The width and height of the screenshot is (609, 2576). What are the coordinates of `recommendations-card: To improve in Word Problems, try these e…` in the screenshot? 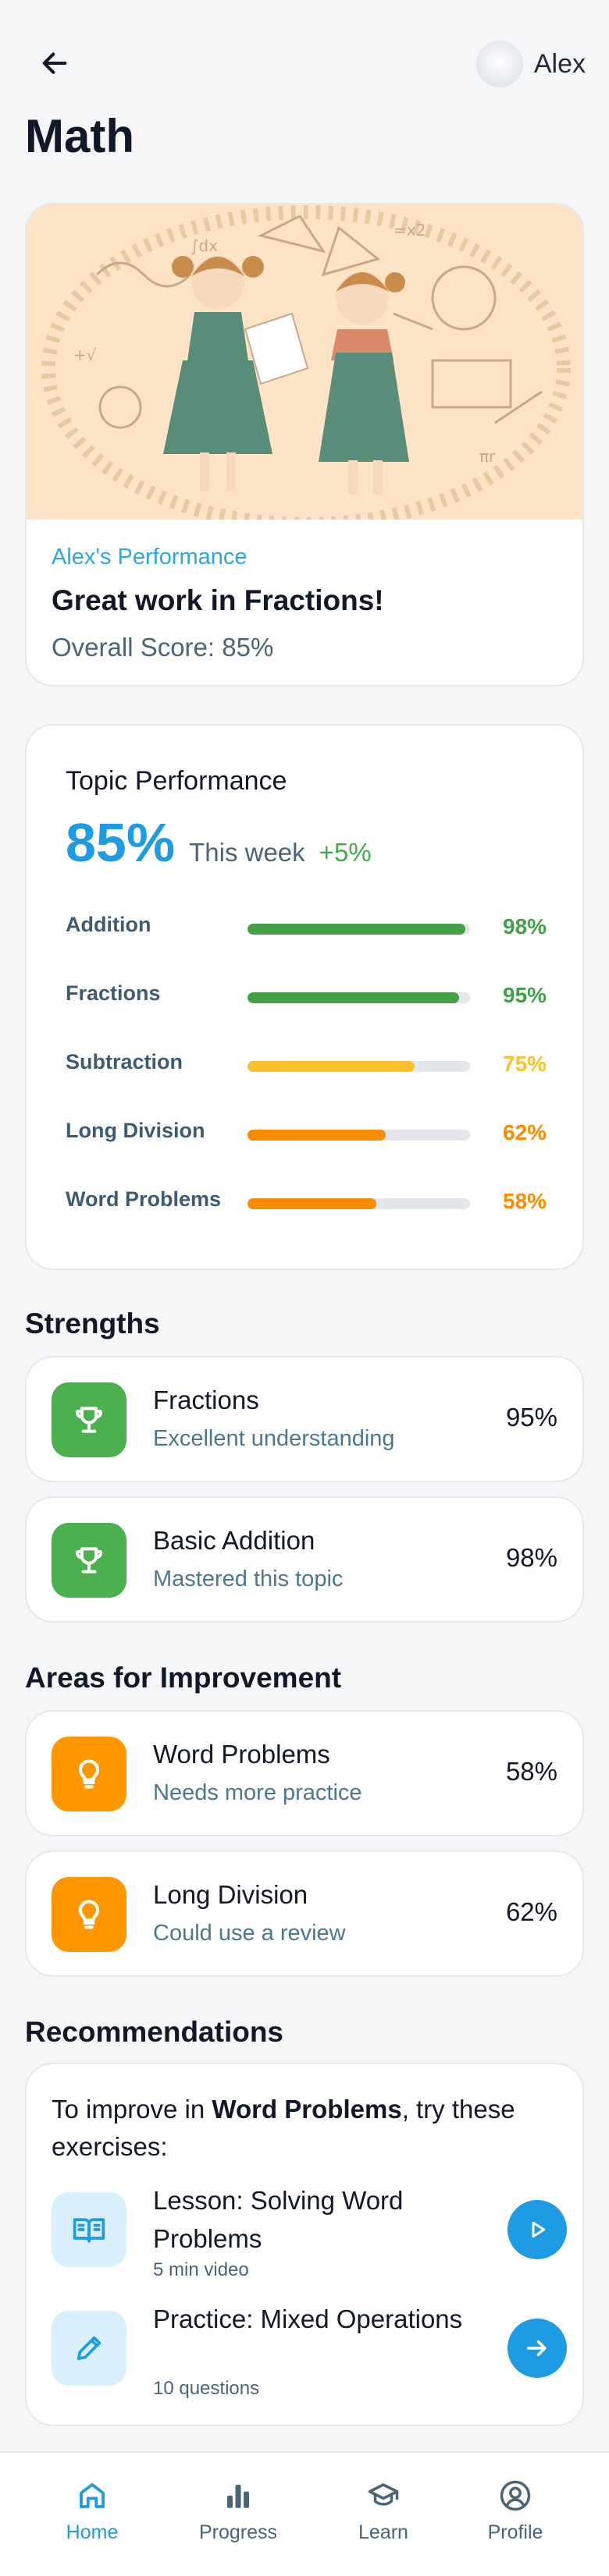 It's located at (304, 2244).